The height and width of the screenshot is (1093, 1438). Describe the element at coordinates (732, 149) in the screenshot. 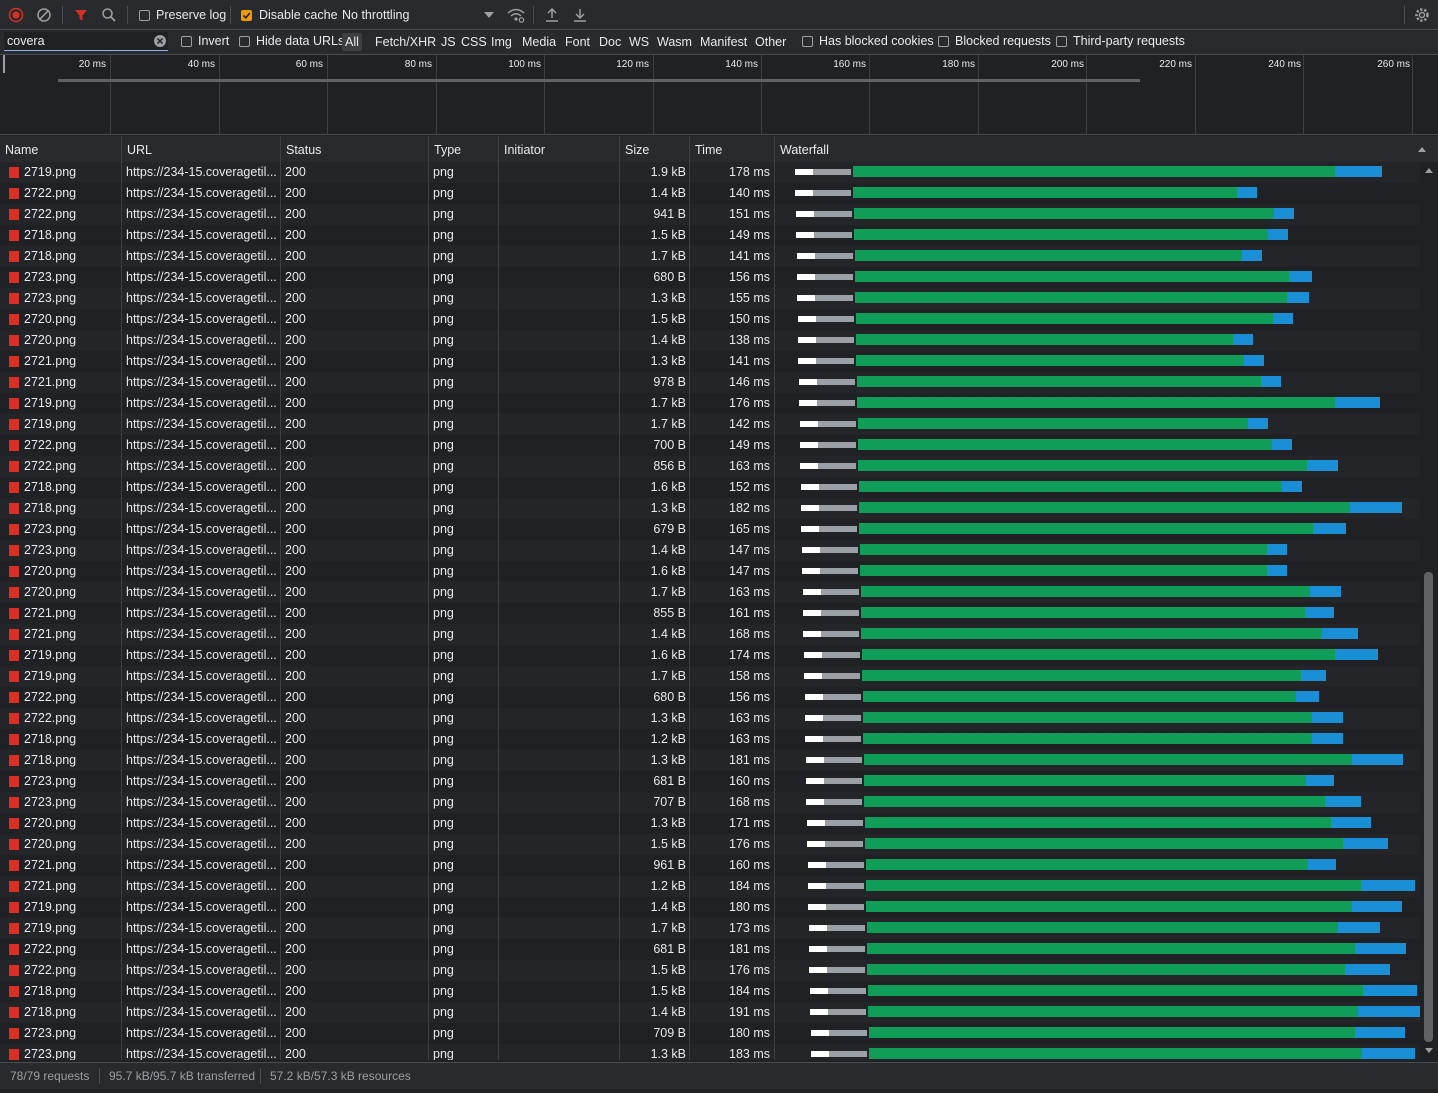

I see `column-header-time: Time` at that location.